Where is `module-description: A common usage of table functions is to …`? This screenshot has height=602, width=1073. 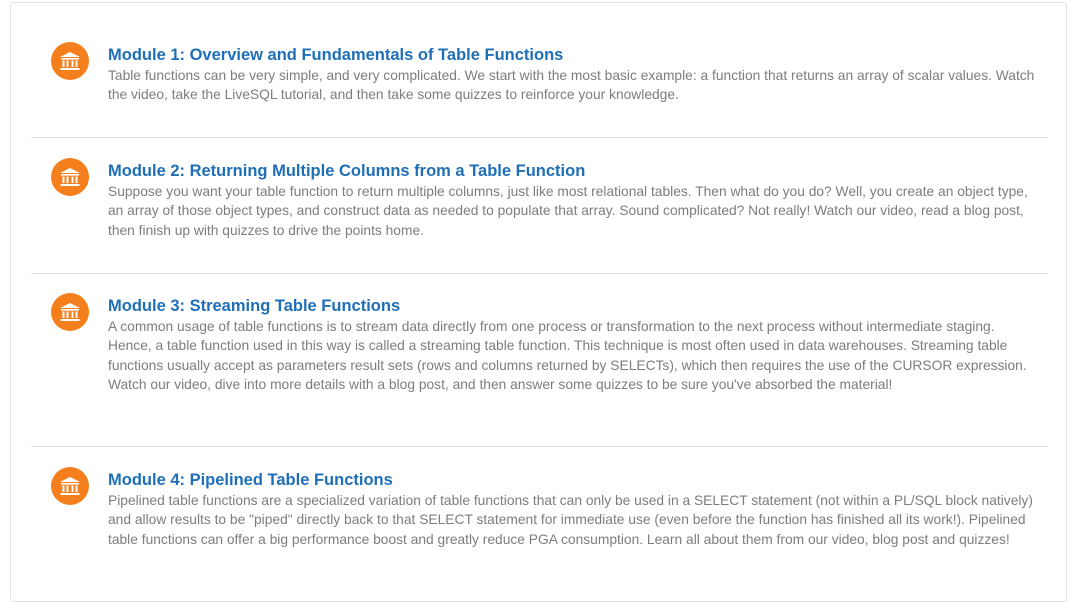
module-description: A common usage of table functions is to … is located at coordinates (567, 356).